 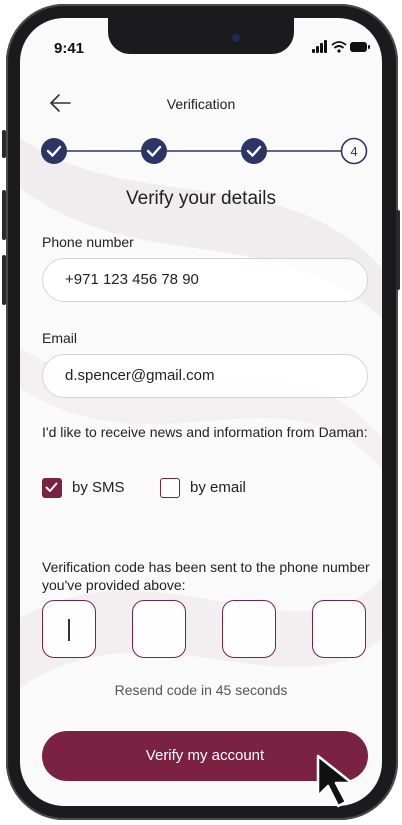 I want to click on text-cursor, so click(x=69, y=630).